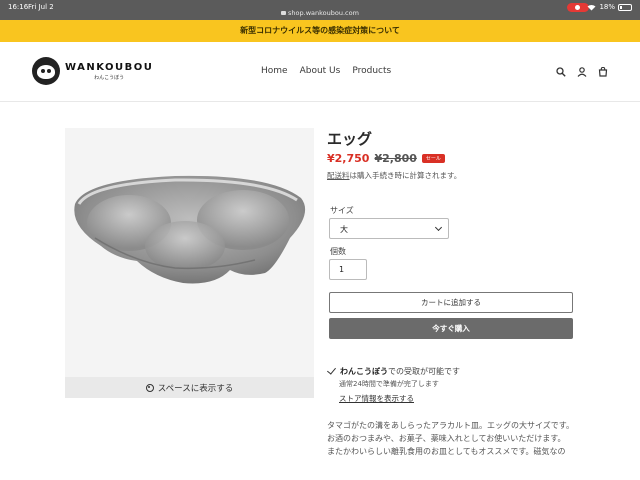 The width and height of the screenshot is (640, 480). I want to click on quantity-label: 個数, so click(338, 251).